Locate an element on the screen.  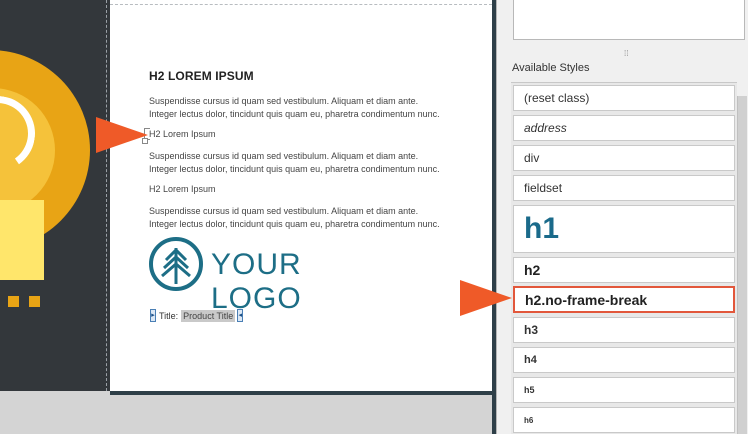
style-item-h3: h3 is located at coordinates (624, 330).